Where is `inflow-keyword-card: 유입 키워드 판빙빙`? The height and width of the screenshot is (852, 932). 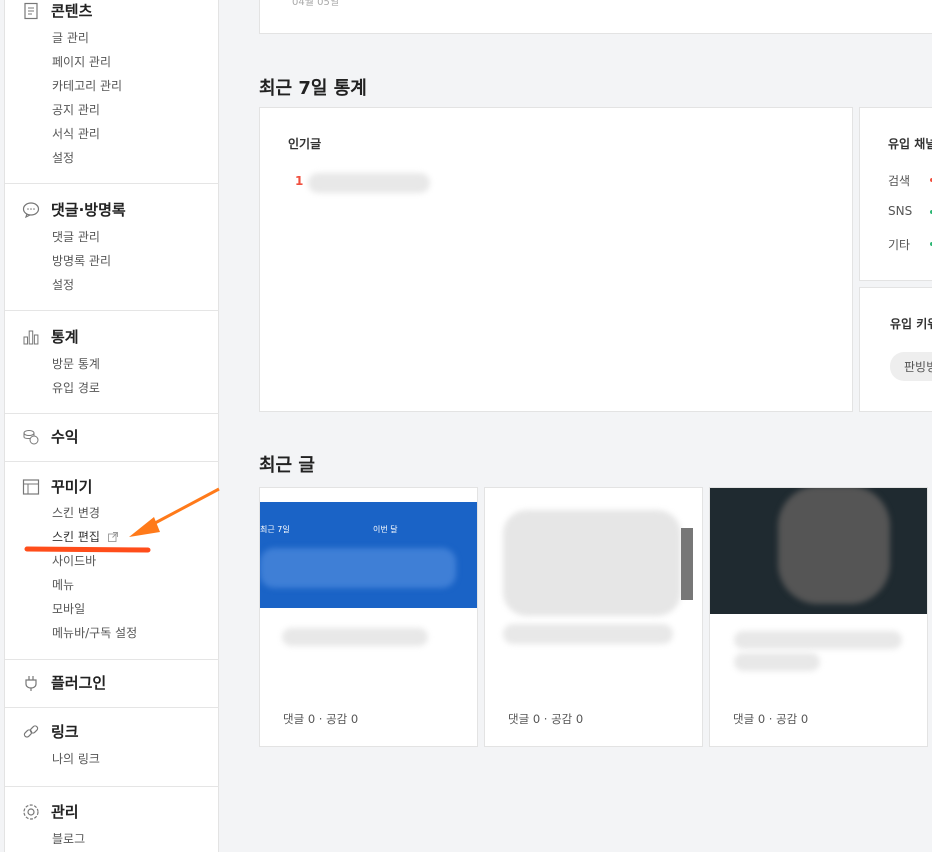 inflow-keyword-card: 유입 키워드 판빙빙 is located at coordinates (895, 349).